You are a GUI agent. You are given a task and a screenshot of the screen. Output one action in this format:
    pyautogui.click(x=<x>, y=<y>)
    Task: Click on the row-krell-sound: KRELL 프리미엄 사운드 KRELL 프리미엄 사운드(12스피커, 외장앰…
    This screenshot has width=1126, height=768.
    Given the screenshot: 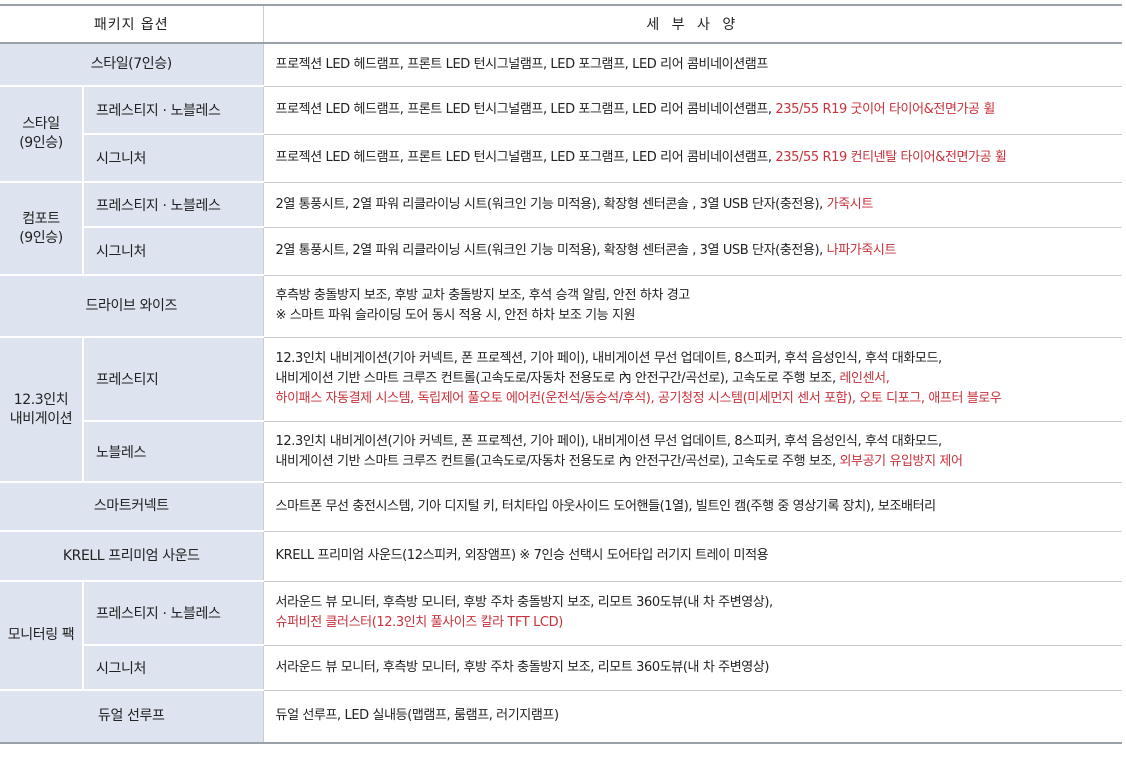 What is the action you would take?
    pyautogui.click(x=561, y=556)
    